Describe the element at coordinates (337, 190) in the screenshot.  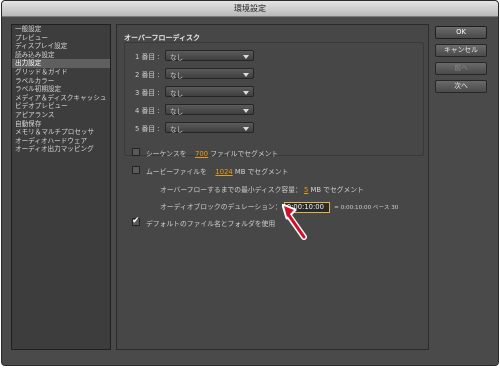
I see `min-disk-suffix: MB でセグメント` at that location.